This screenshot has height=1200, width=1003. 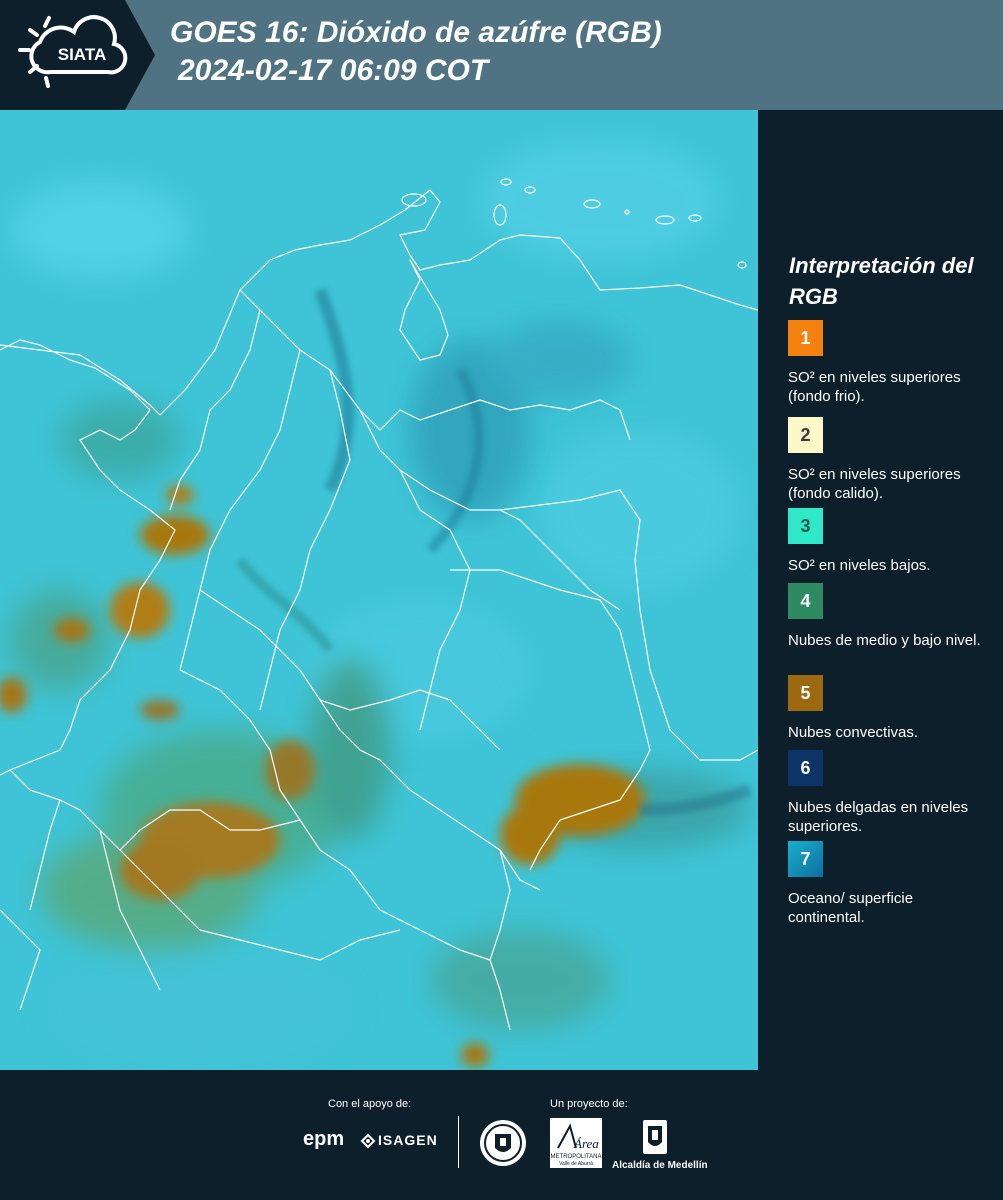 What do you see at coordinates (888, 793) in the screenshot?
I see `legend-item-6: 6 Nubes delgadas en niveles superiores.` at bounding box center [888, 793].